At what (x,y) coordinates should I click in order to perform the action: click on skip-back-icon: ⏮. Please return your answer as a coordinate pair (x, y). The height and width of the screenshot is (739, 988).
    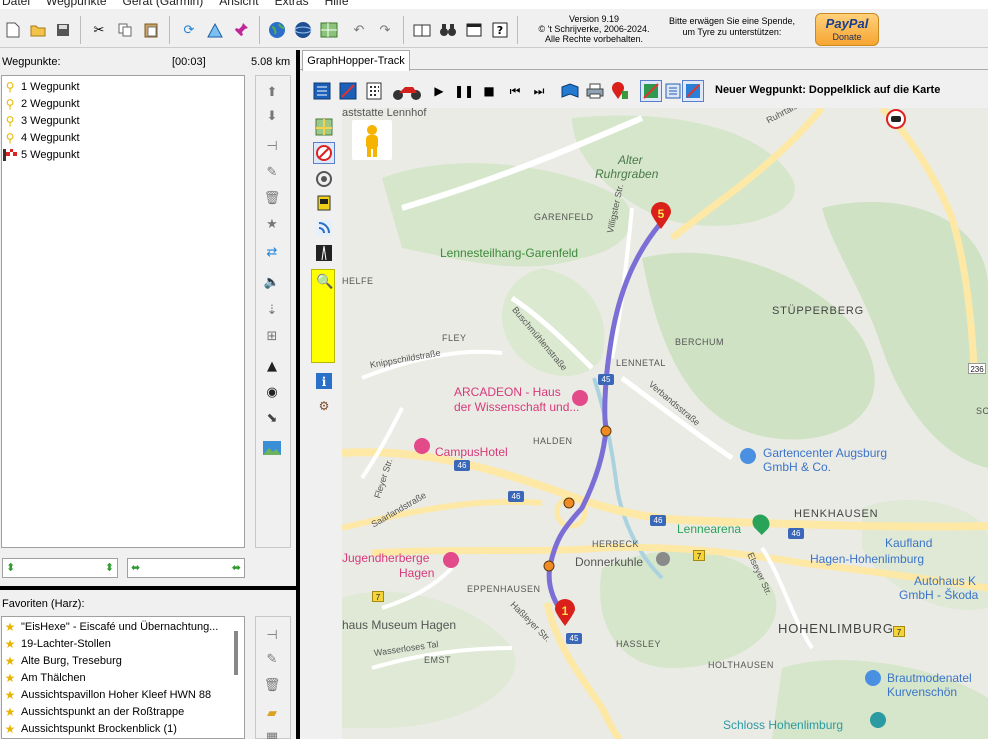
    Looking at the image, I should click on (515, 91).